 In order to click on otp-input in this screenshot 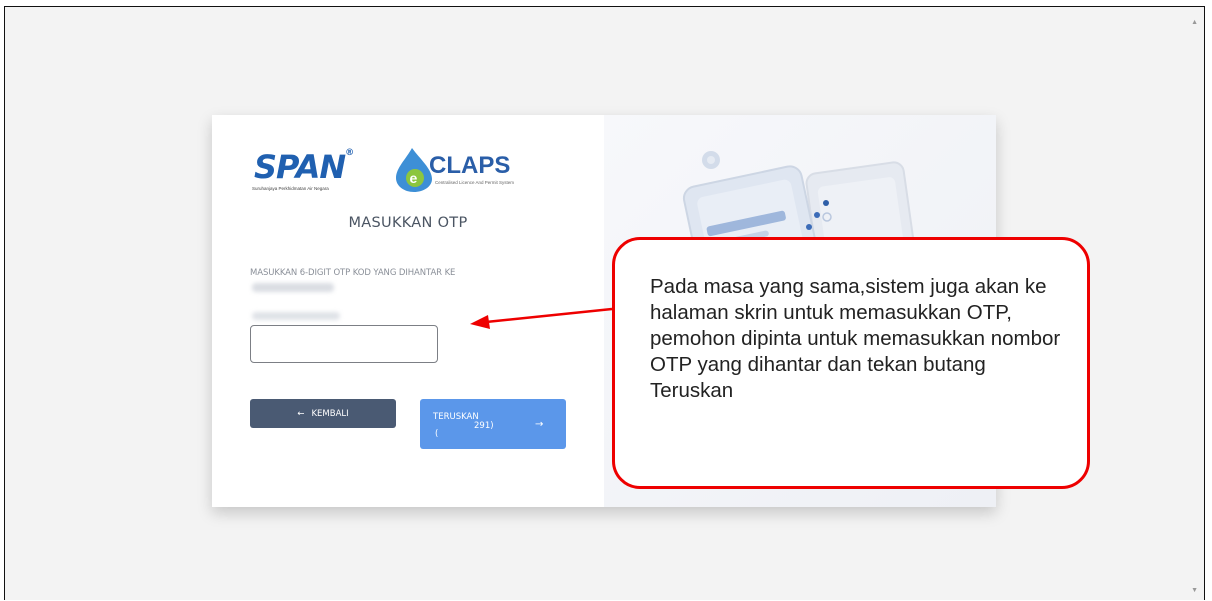, I will do `click(344, 344)`.